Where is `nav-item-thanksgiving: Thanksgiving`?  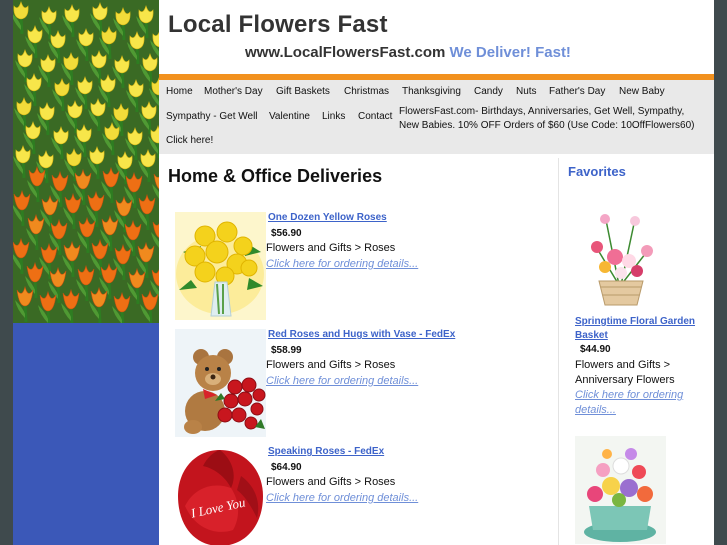
nav-item-thanksgiving: Thanksgiving is located at coordinates (431, 91).